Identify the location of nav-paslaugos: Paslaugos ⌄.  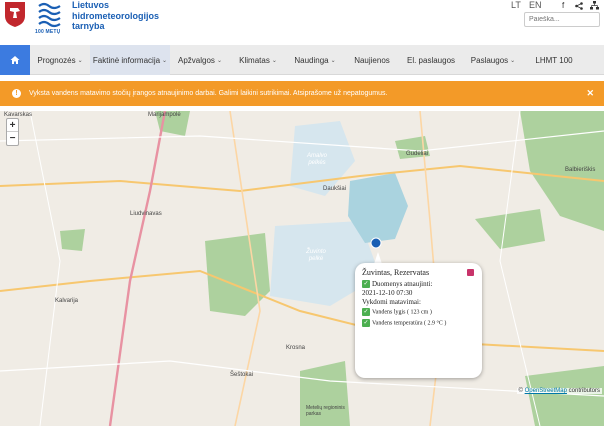
(493, 60).